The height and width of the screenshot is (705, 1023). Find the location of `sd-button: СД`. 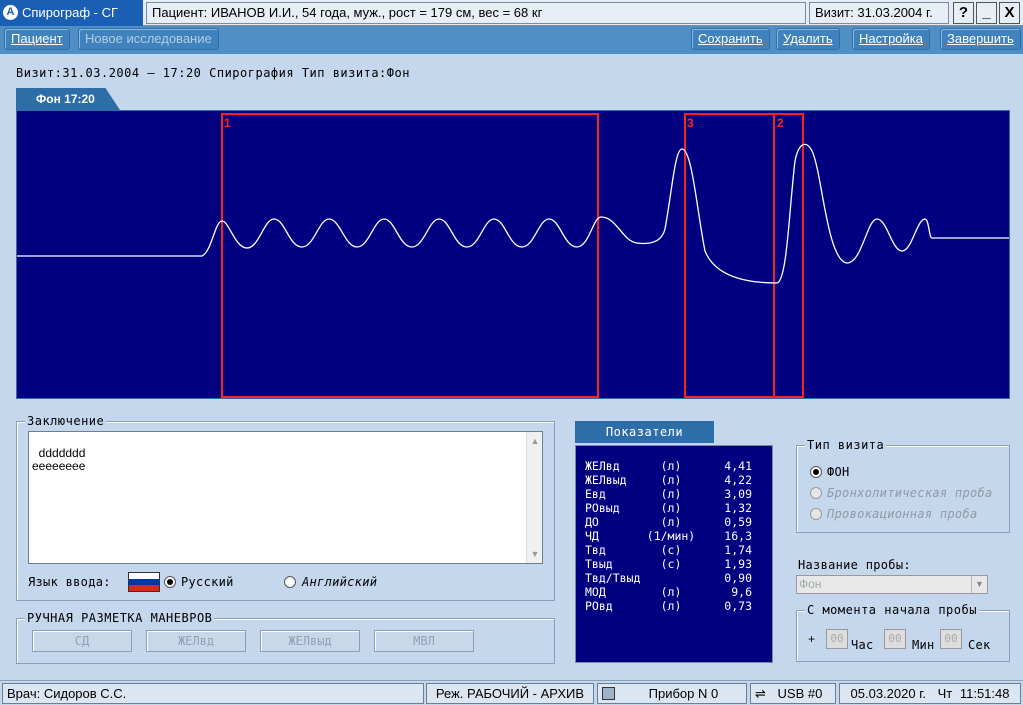

sd-button: СД is located at coordinates (82, 641).